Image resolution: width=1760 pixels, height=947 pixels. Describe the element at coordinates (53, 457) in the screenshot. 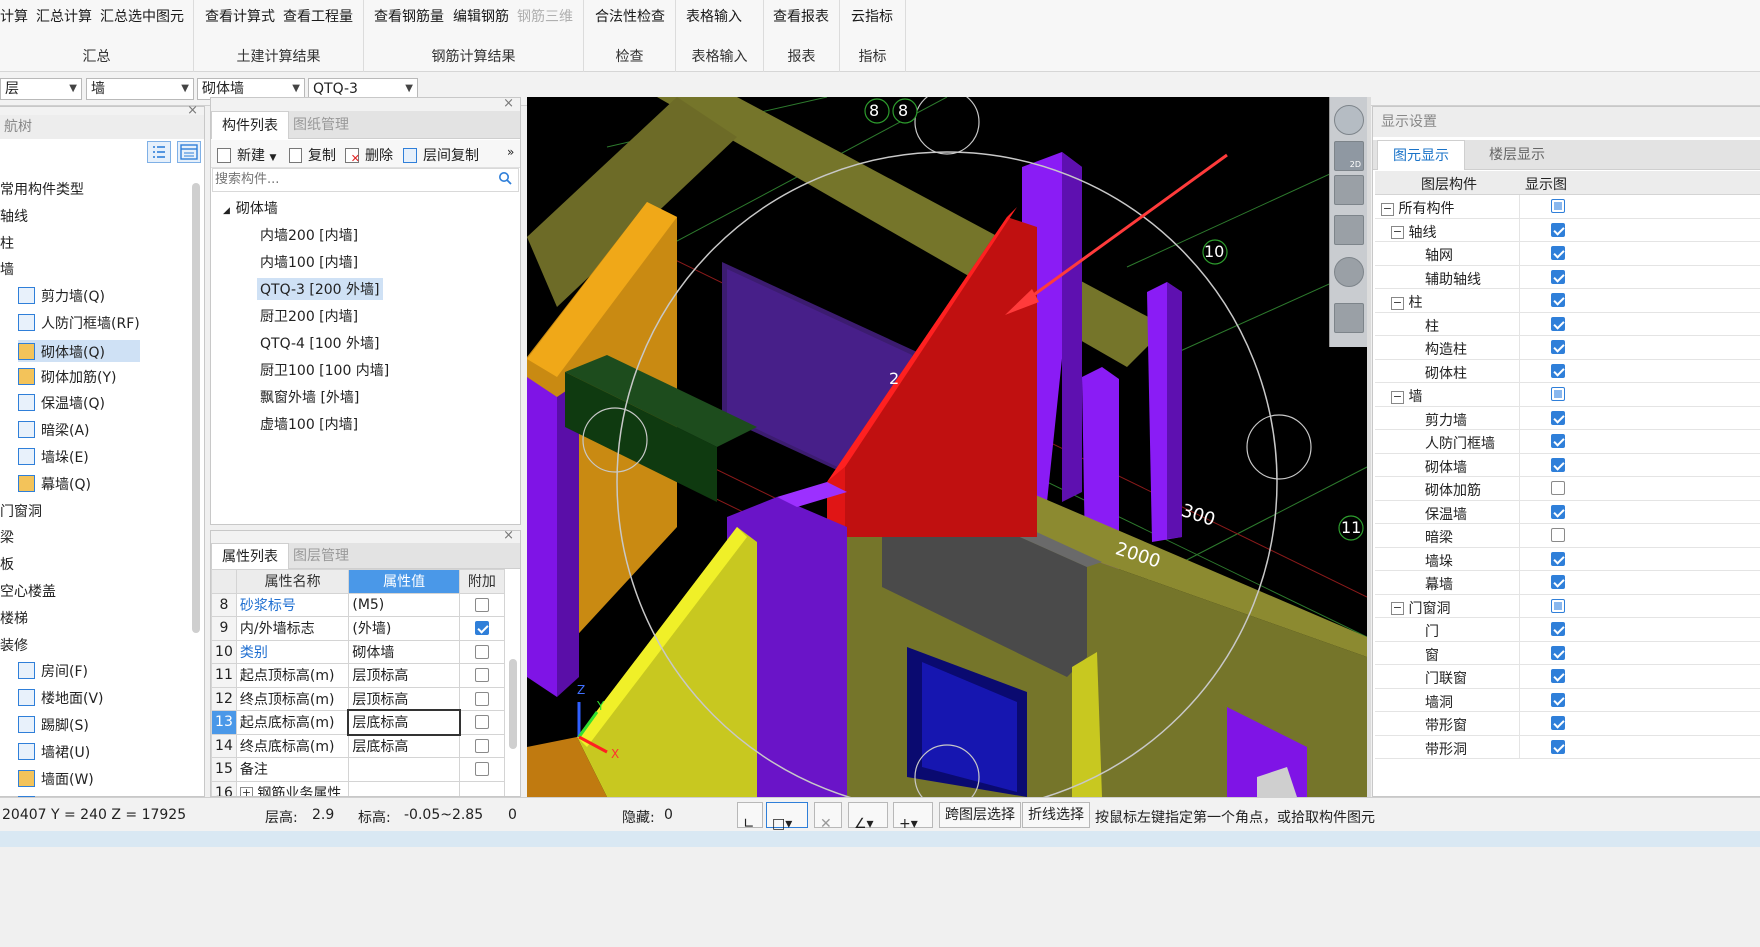

I see `nav-item: 墙垛(E)` at that location.